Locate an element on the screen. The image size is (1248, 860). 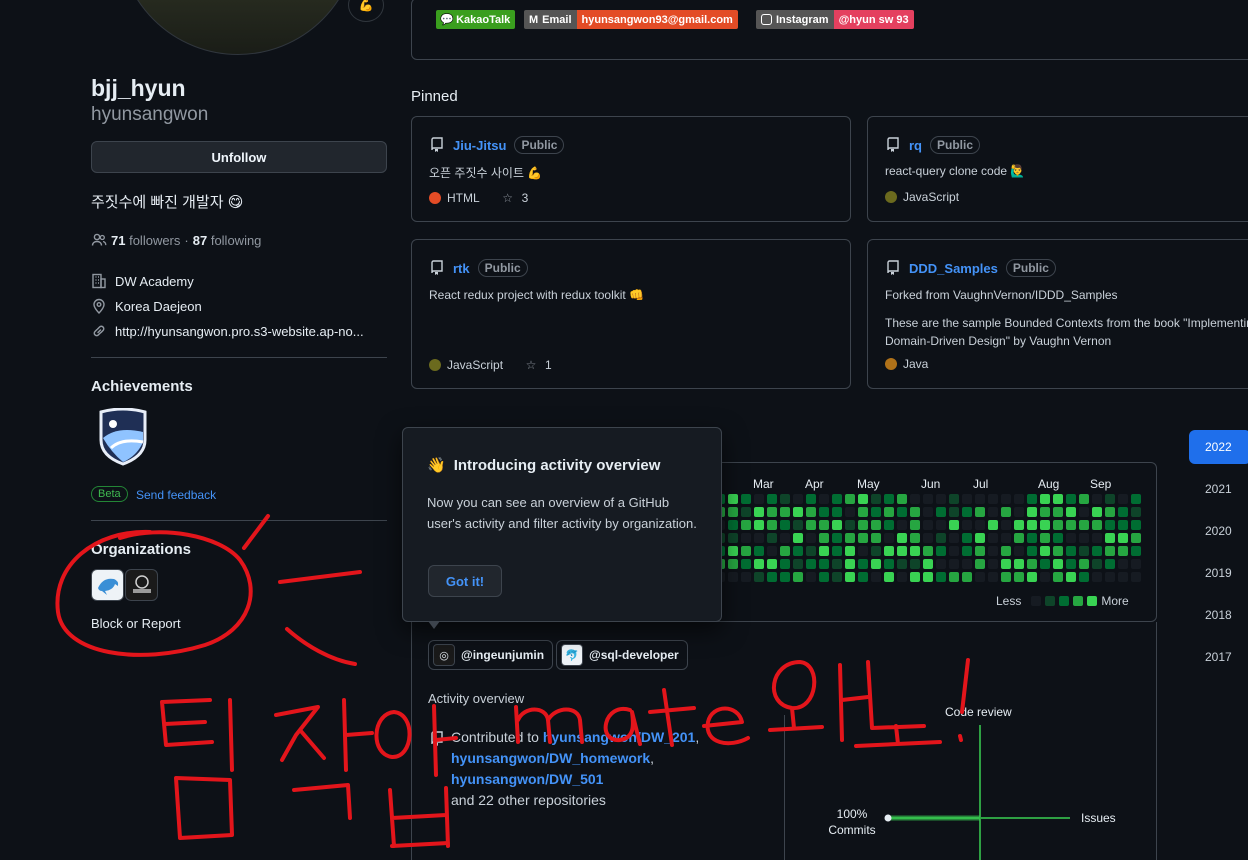
year-2021: 2021 is located at coordinates (1218, 489).